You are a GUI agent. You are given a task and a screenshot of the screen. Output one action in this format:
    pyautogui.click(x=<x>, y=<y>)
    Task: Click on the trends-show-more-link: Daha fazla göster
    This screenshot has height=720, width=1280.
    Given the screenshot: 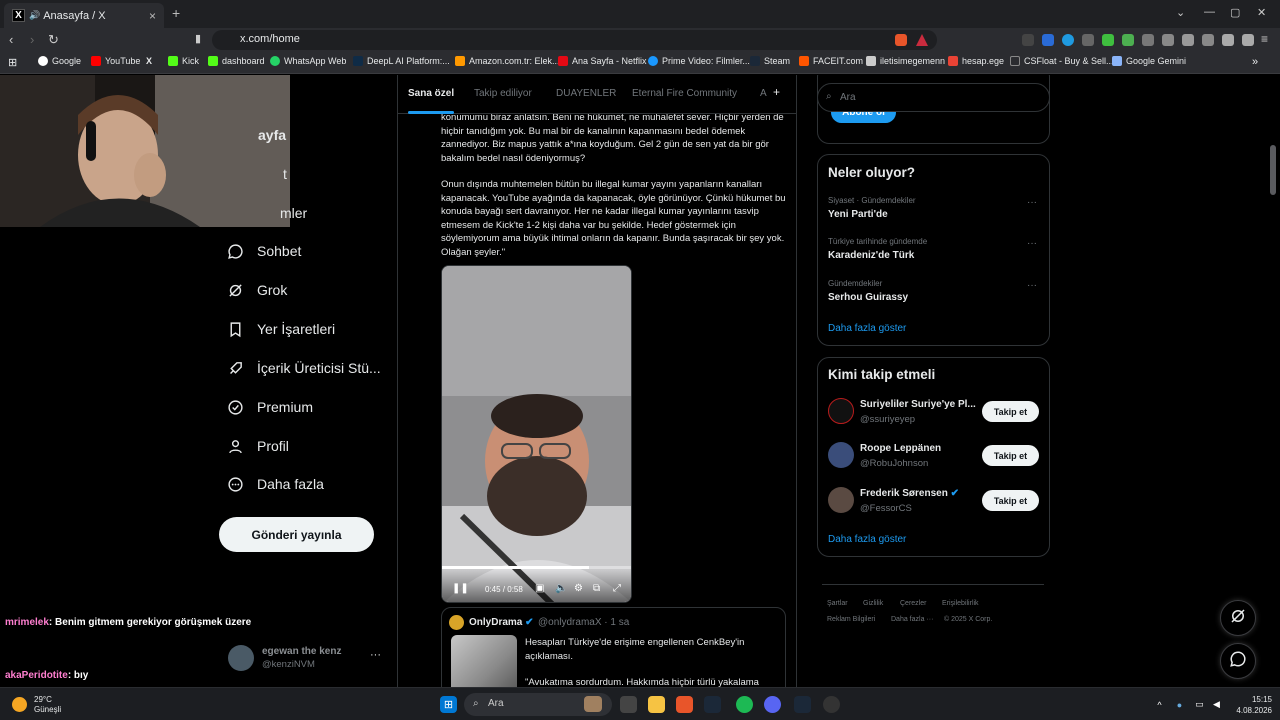 What is the action you would take?
    pyautogui.click(x=867, y=328)
    